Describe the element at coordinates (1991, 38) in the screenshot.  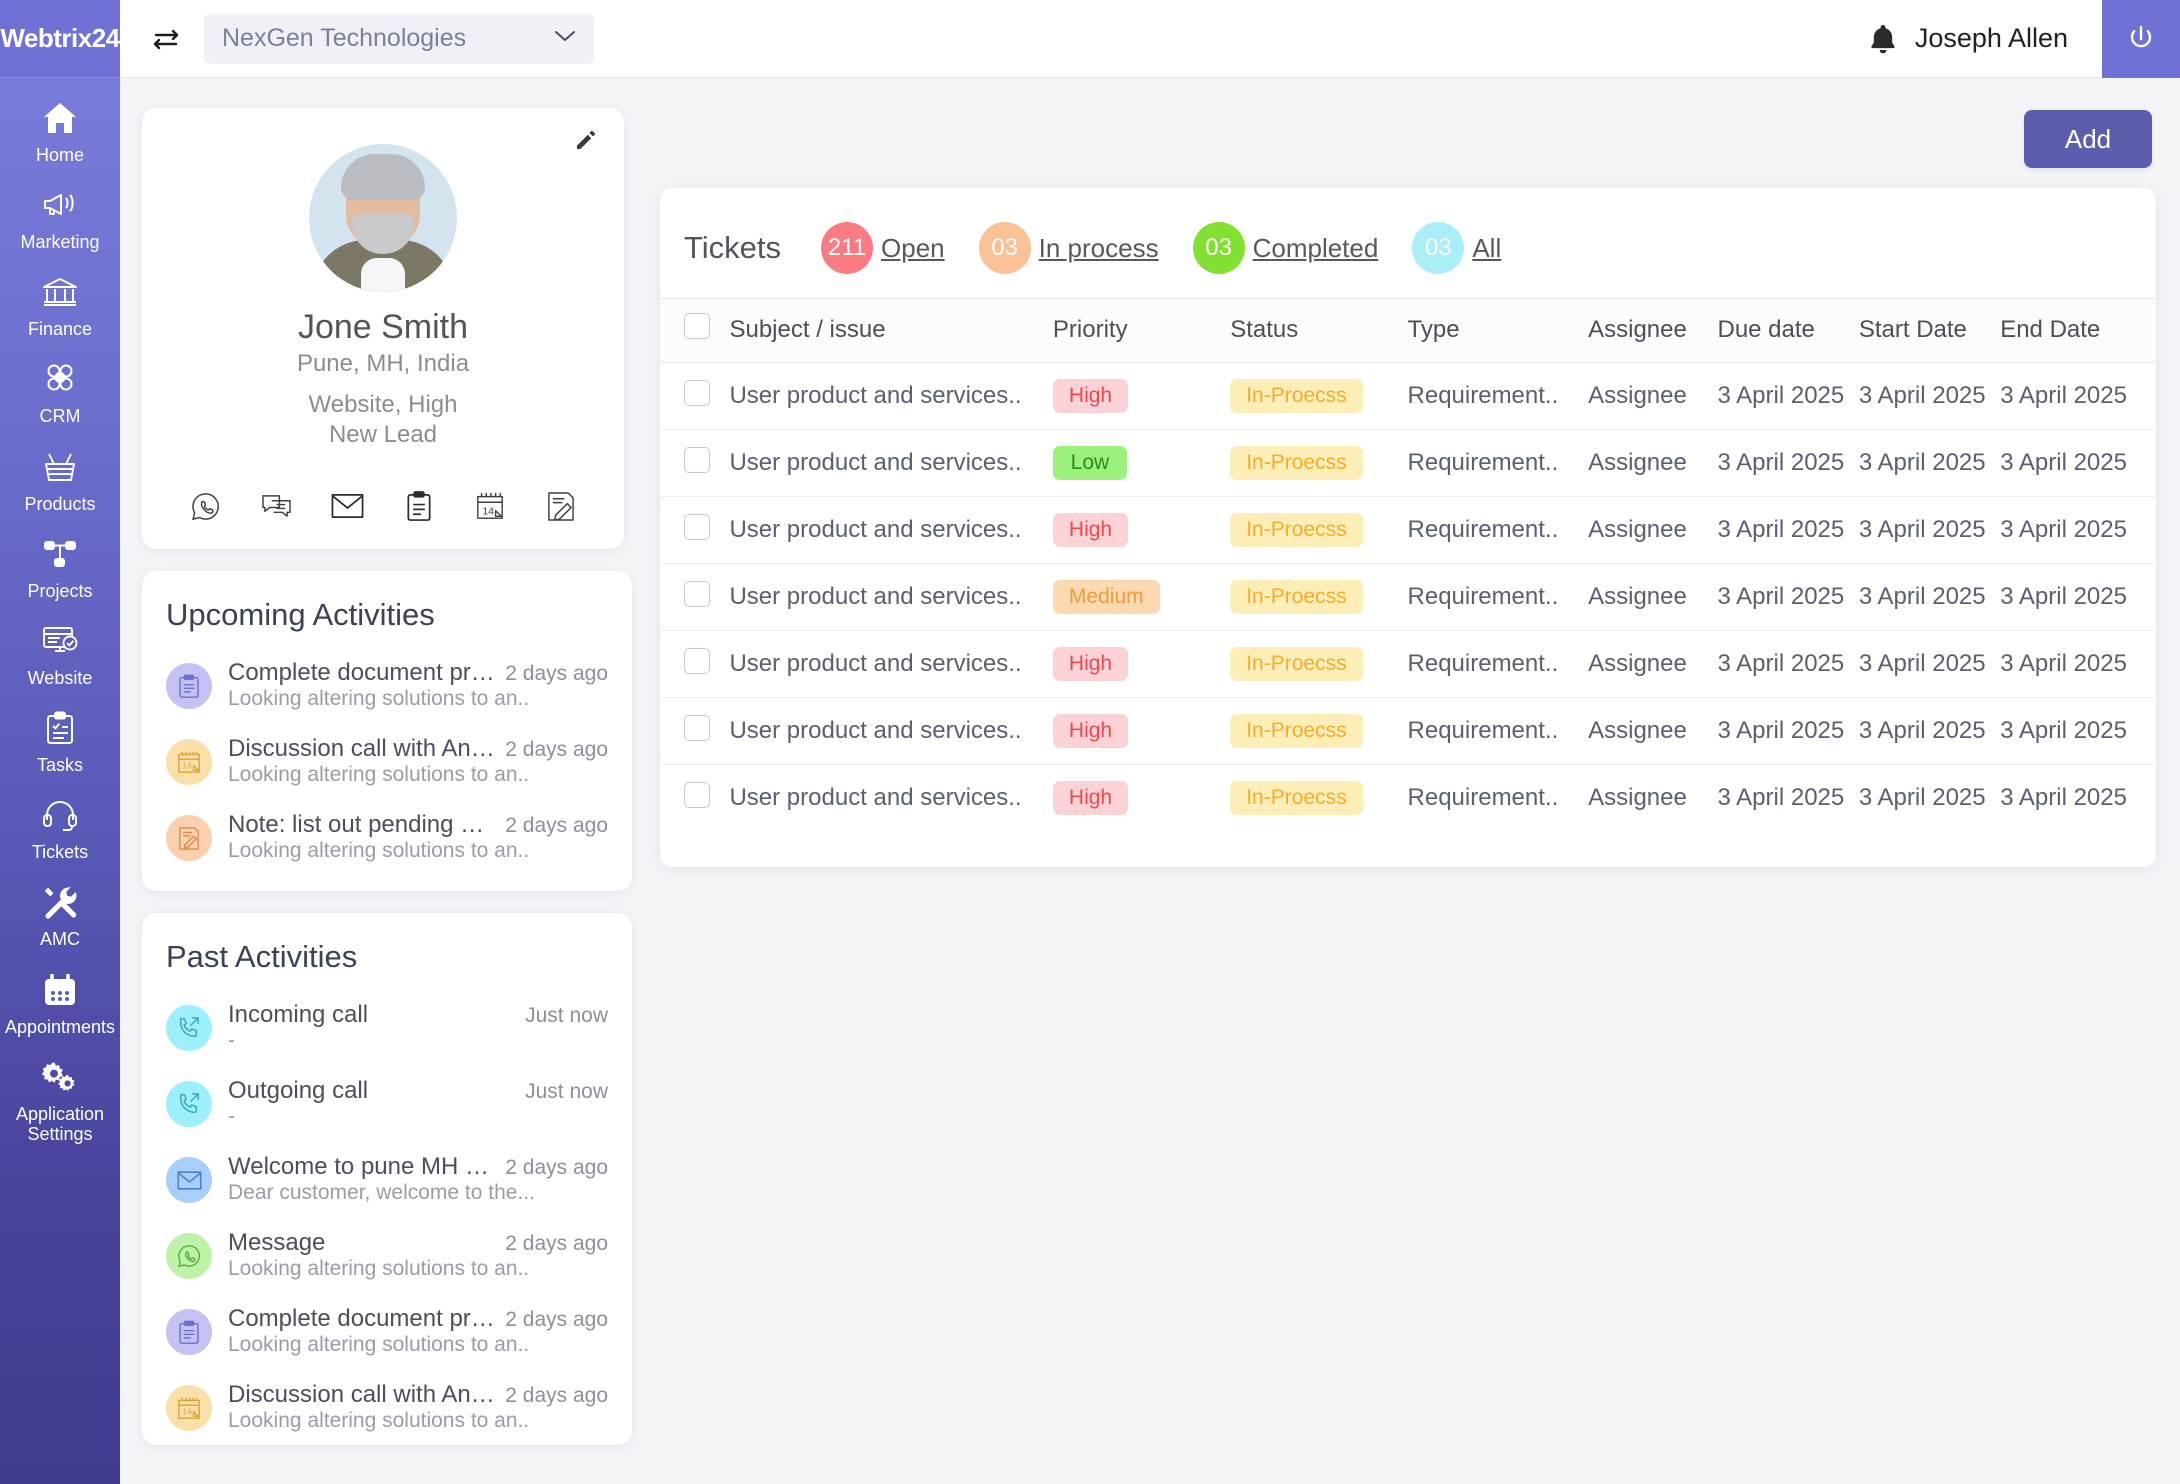
I see `user-name: Joseph Allen` at that location.